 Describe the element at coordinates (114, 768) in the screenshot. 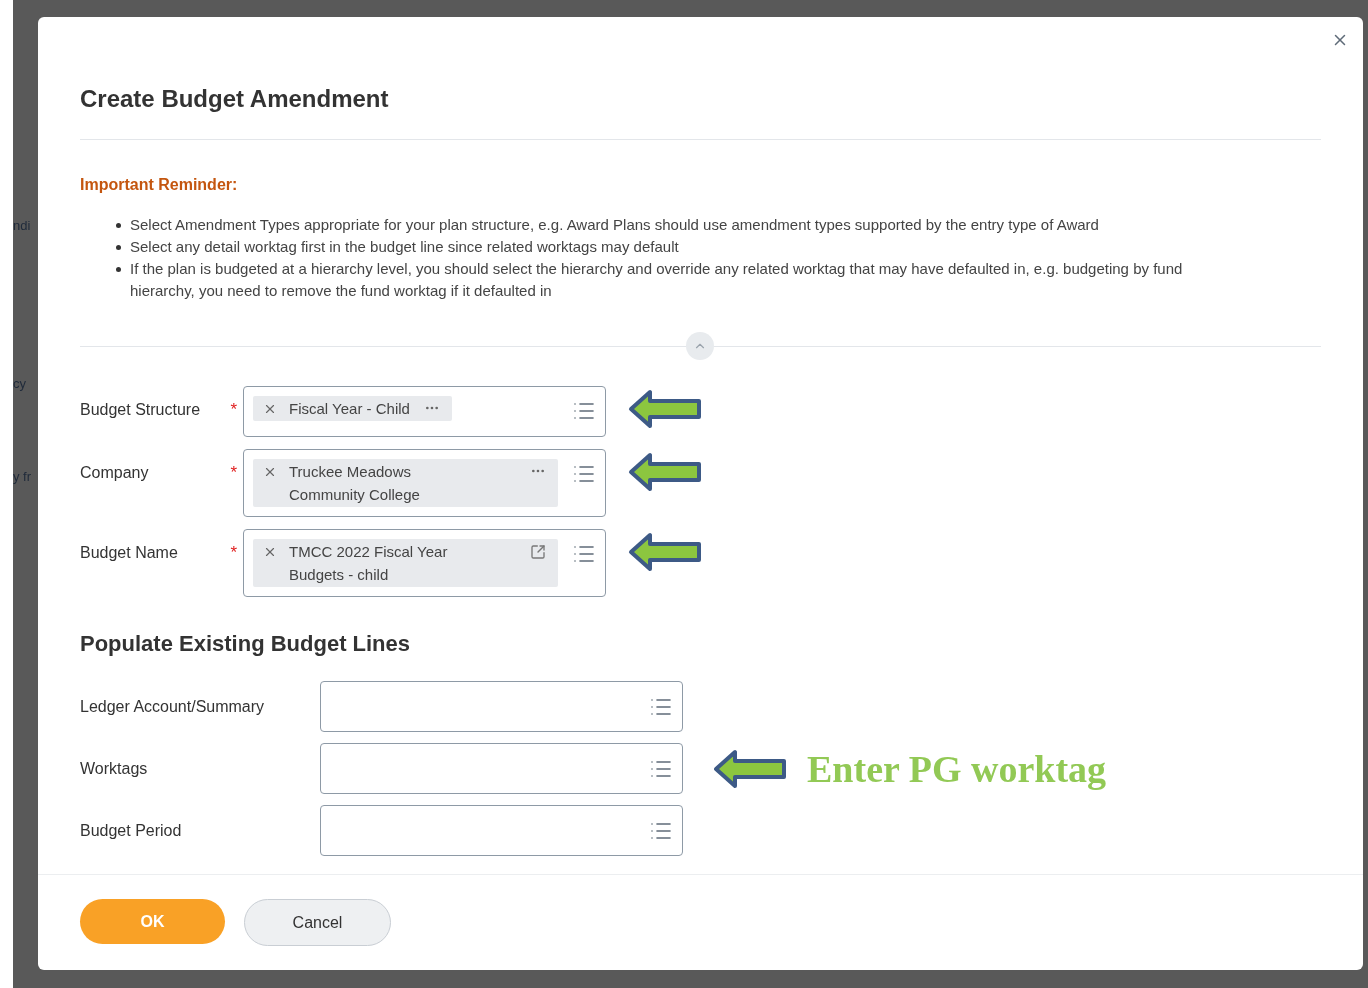

I see `field-label: Worktags` at that location.